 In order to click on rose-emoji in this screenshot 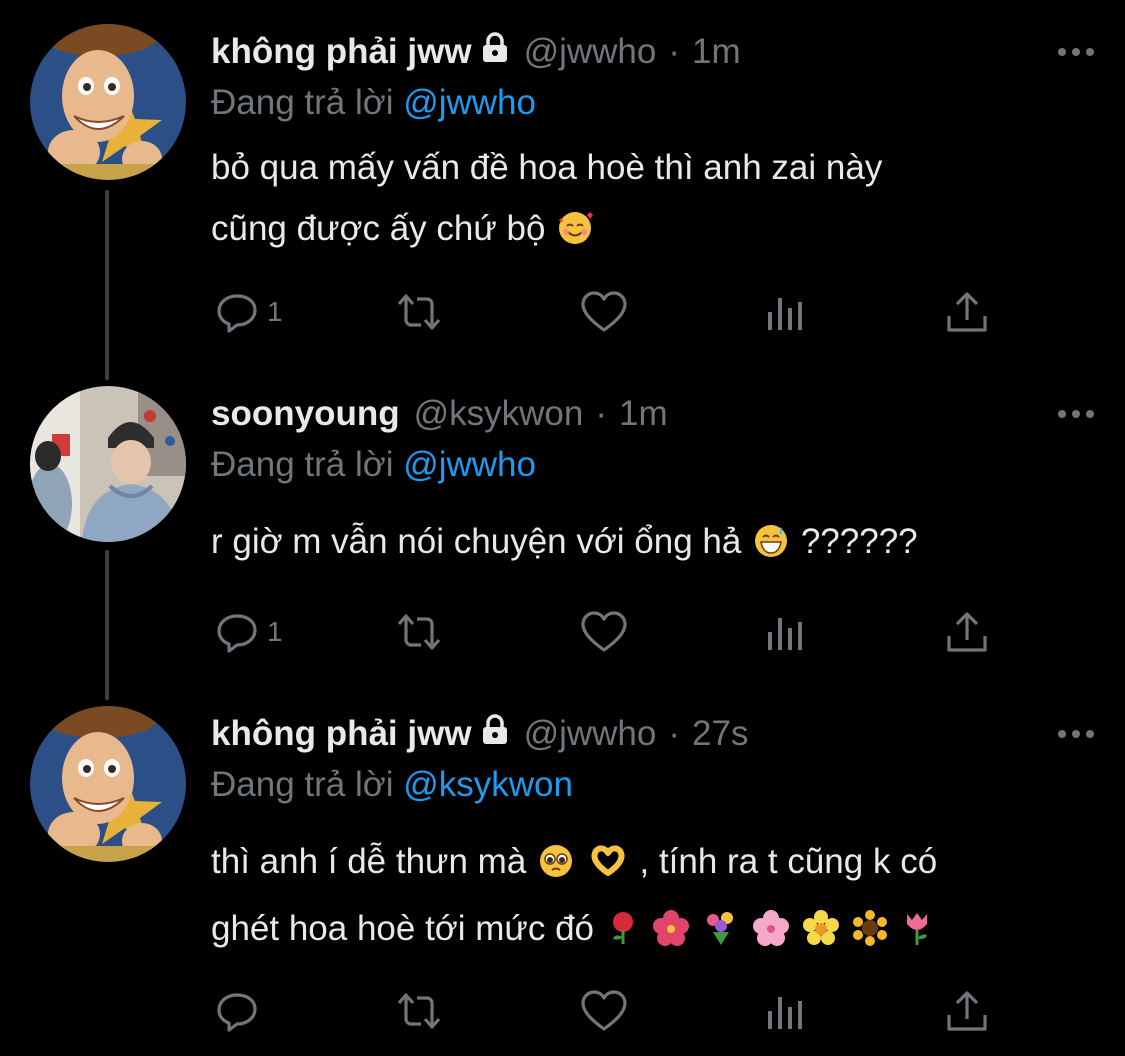, I will do `click(623, 934)`.